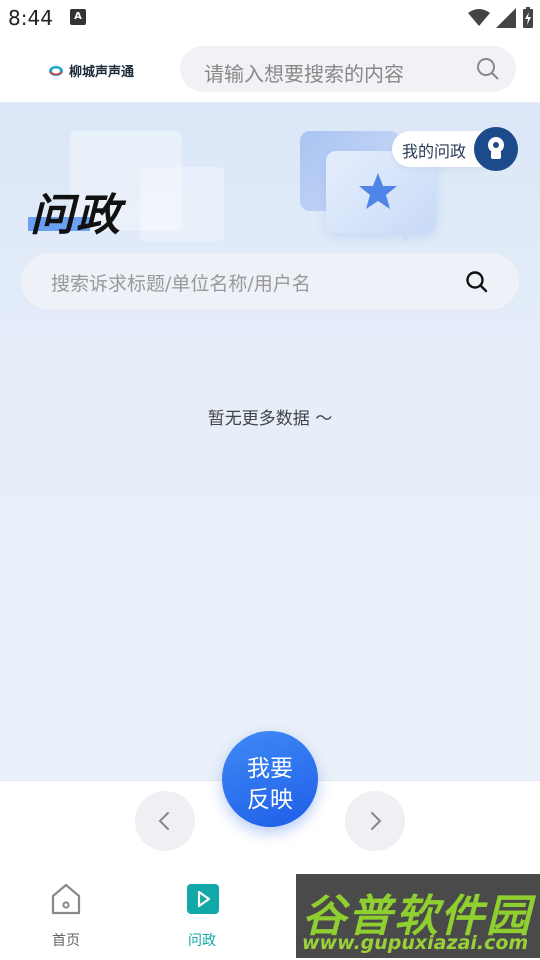  I want to click on chevron-right-icon, so click(376, 821).